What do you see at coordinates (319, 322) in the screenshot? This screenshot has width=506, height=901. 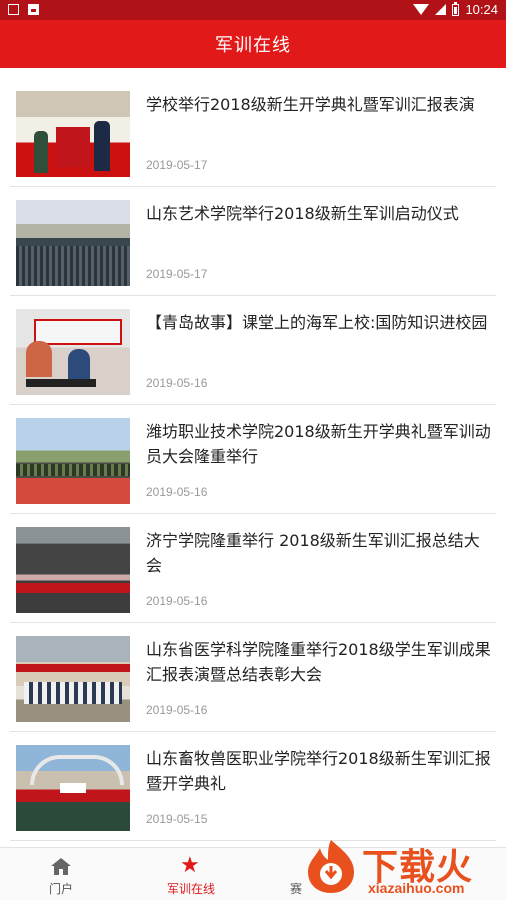 I see `news-title: 【青岛故事】课堂上的海军上校:国防知识进校园` at bounding box center [319, 322].